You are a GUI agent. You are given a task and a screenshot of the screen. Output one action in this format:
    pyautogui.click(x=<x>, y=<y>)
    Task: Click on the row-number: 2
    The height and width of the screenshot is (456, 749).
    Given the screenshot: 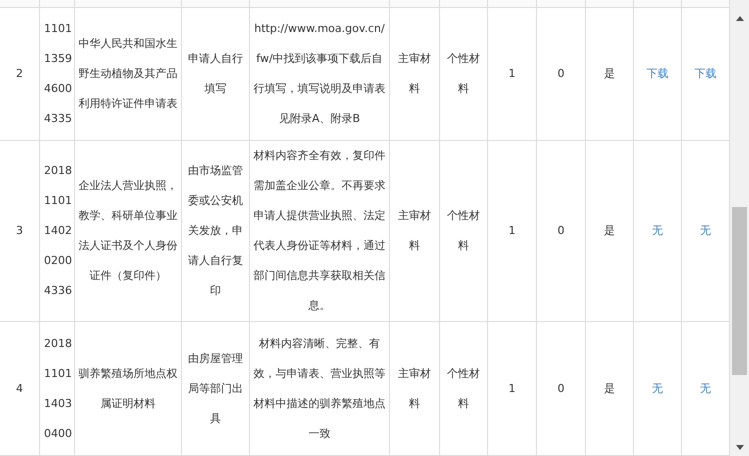 What is the action you would take?
    pyautogui.click(x=19, y=74)
    